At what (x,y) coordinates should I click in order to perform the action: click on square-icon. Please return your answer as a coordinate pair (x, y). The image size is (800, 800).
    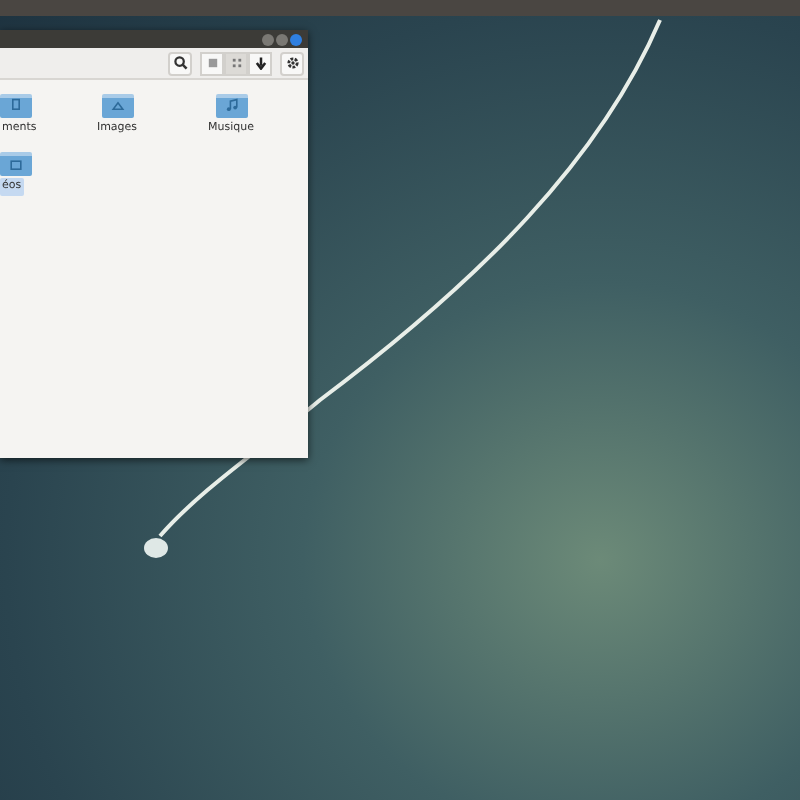
    Looking at the image, I should click on (212, 63).